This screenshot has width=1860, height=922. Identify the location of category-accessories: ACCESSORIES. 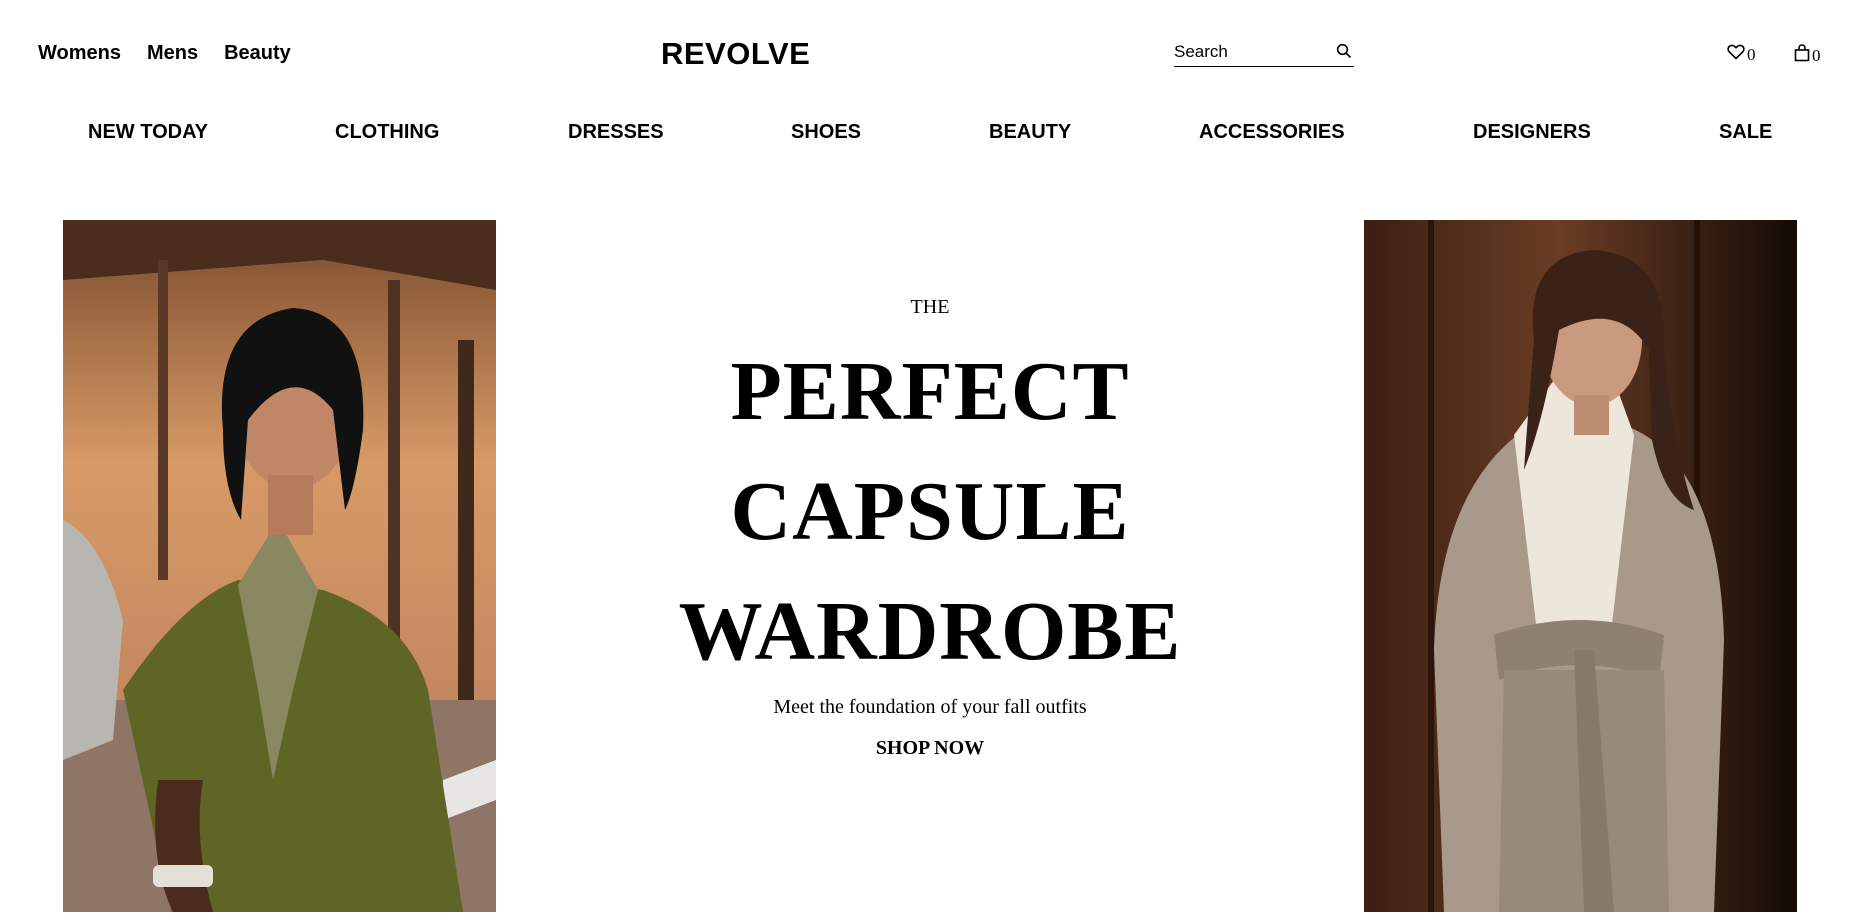
(1272, 132).